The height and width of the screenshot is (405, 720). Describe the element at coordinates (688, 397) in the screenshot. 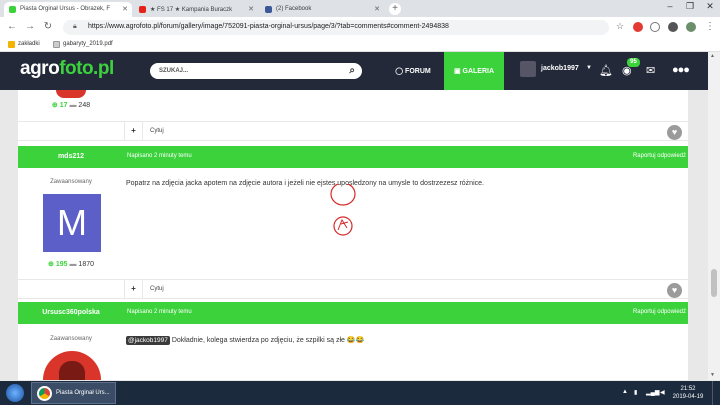

I see `clock-date: 2019-04-19` at that location.